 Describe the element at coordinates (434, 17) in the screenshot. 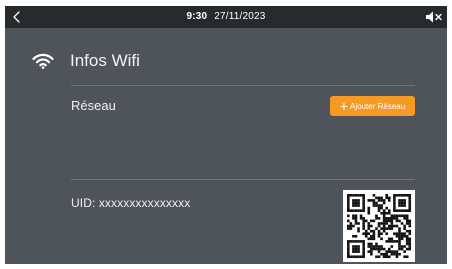

I see `speaker-muted-icon` at that location.